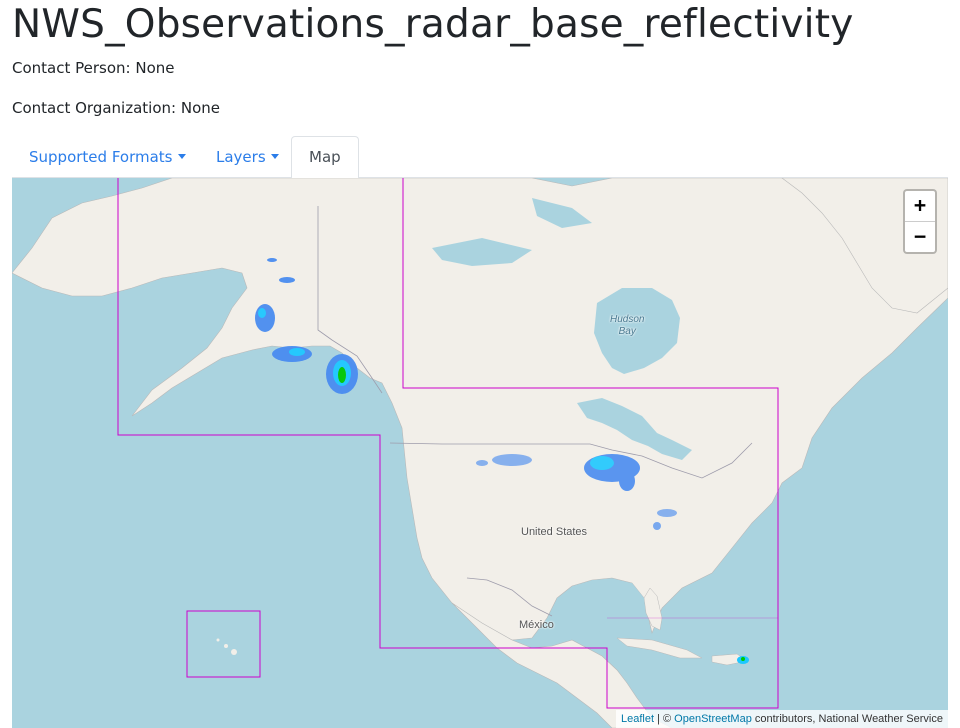  What do you see at coordinates (480, 157) in the screenshot?
I see `tab-bar: Supported Formats Layers Map` at bounding box center [480, 157].